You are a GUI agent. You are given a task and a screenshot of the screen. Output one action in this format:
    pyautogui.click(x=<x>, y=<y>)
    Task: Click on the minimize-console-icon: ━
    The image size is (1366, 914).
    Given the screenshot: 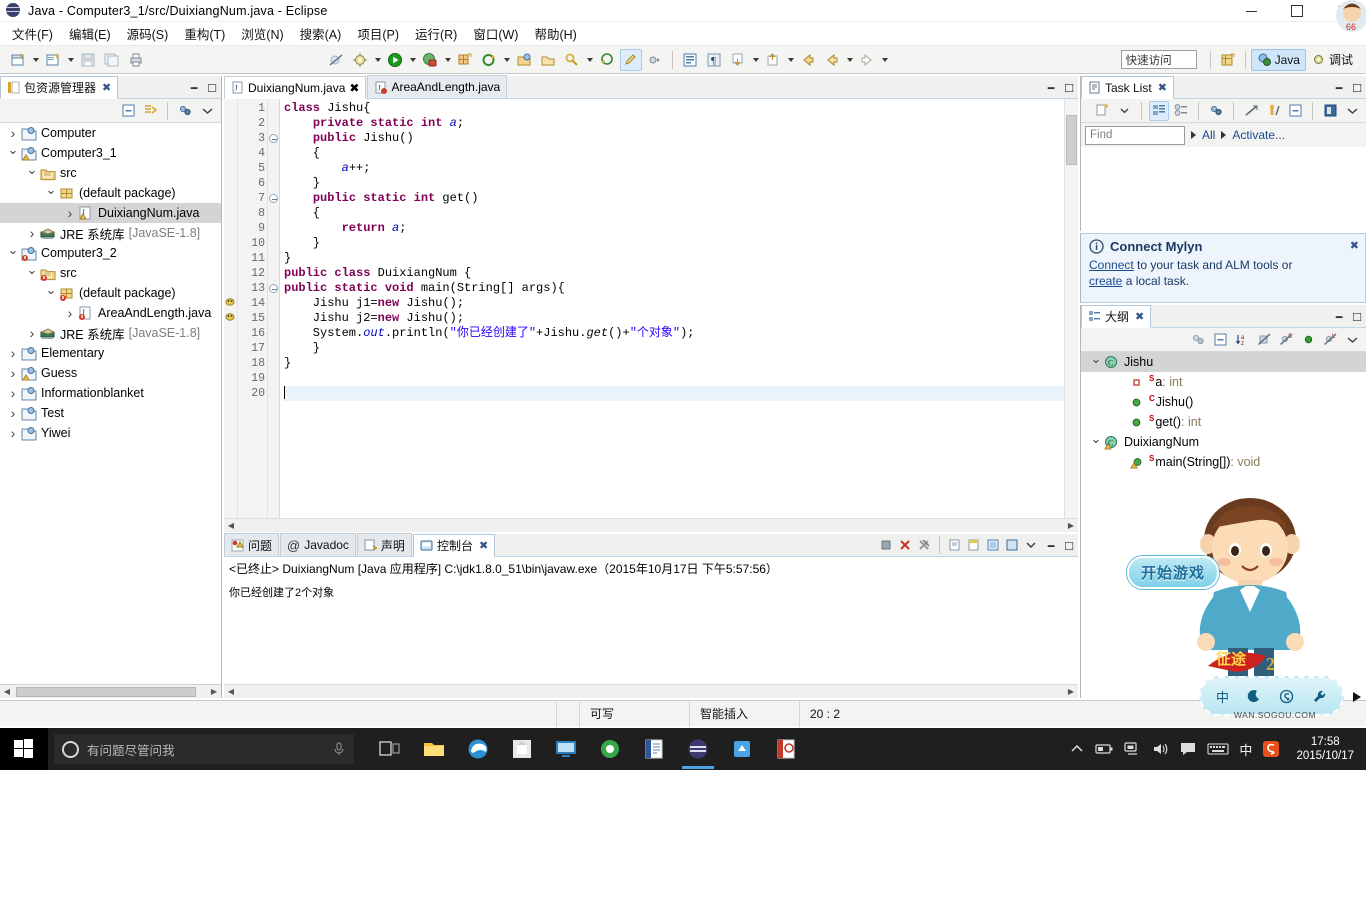 What is the action you would take?
    pyautogui.click(x=1051, y=546)
    